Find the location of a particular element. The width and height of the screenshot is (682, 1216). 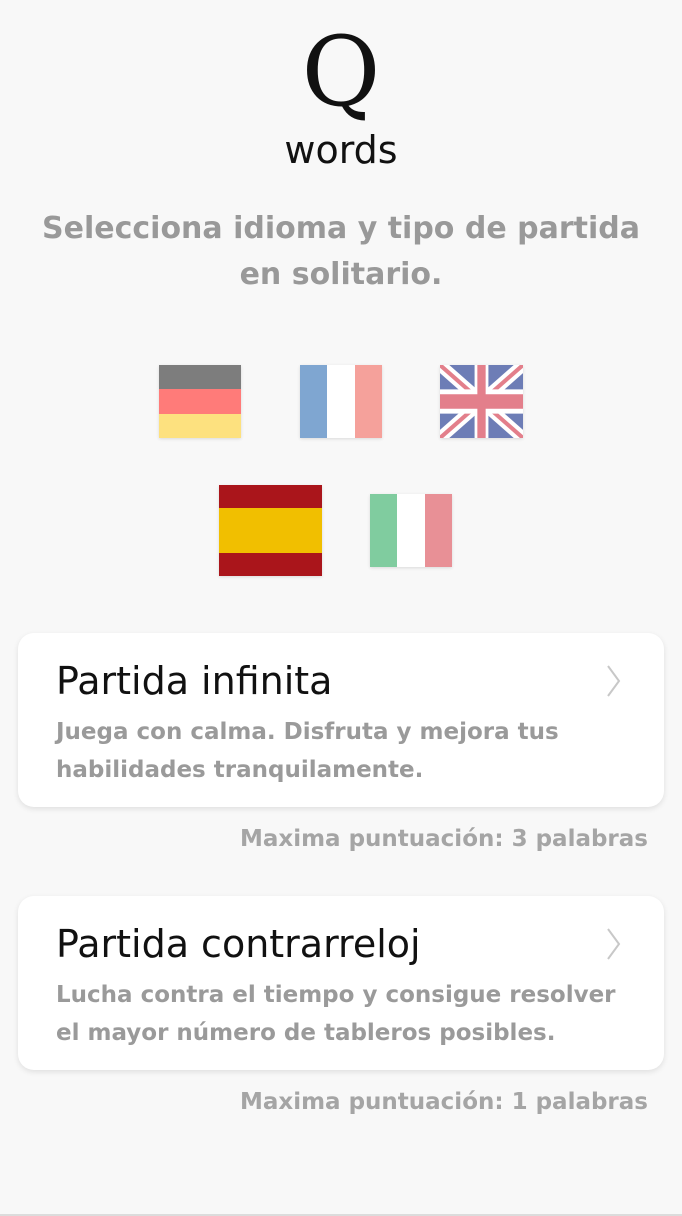

logo-letter: Q is located at coordinates (341, 72).